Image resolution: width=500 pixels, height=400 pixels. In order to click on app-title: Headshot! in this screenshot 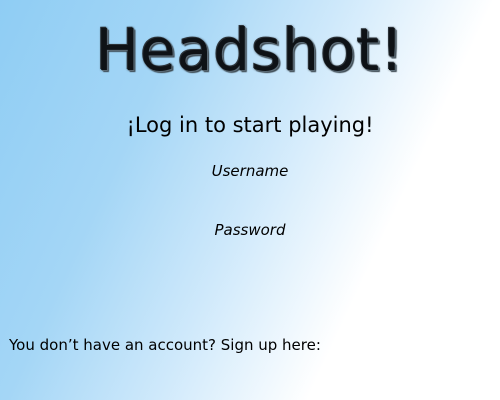, I will do `click(250, 50)`.